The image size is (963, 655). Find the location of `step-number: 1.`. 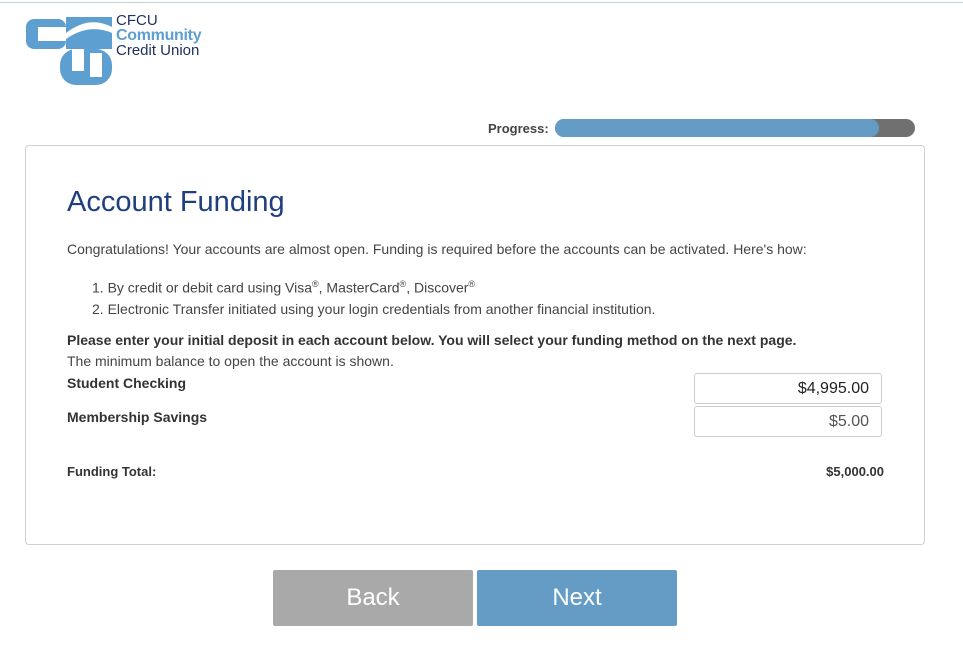

step-number: 1. is located at coordinates (98, 287).